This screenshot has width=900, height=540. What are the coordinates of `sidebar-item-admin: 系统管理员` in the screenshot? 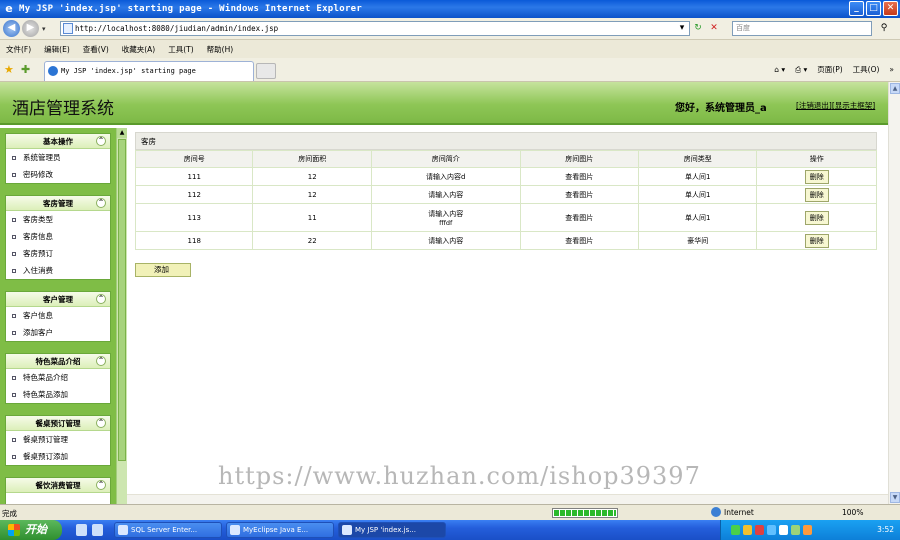 It's located at (58, 157).